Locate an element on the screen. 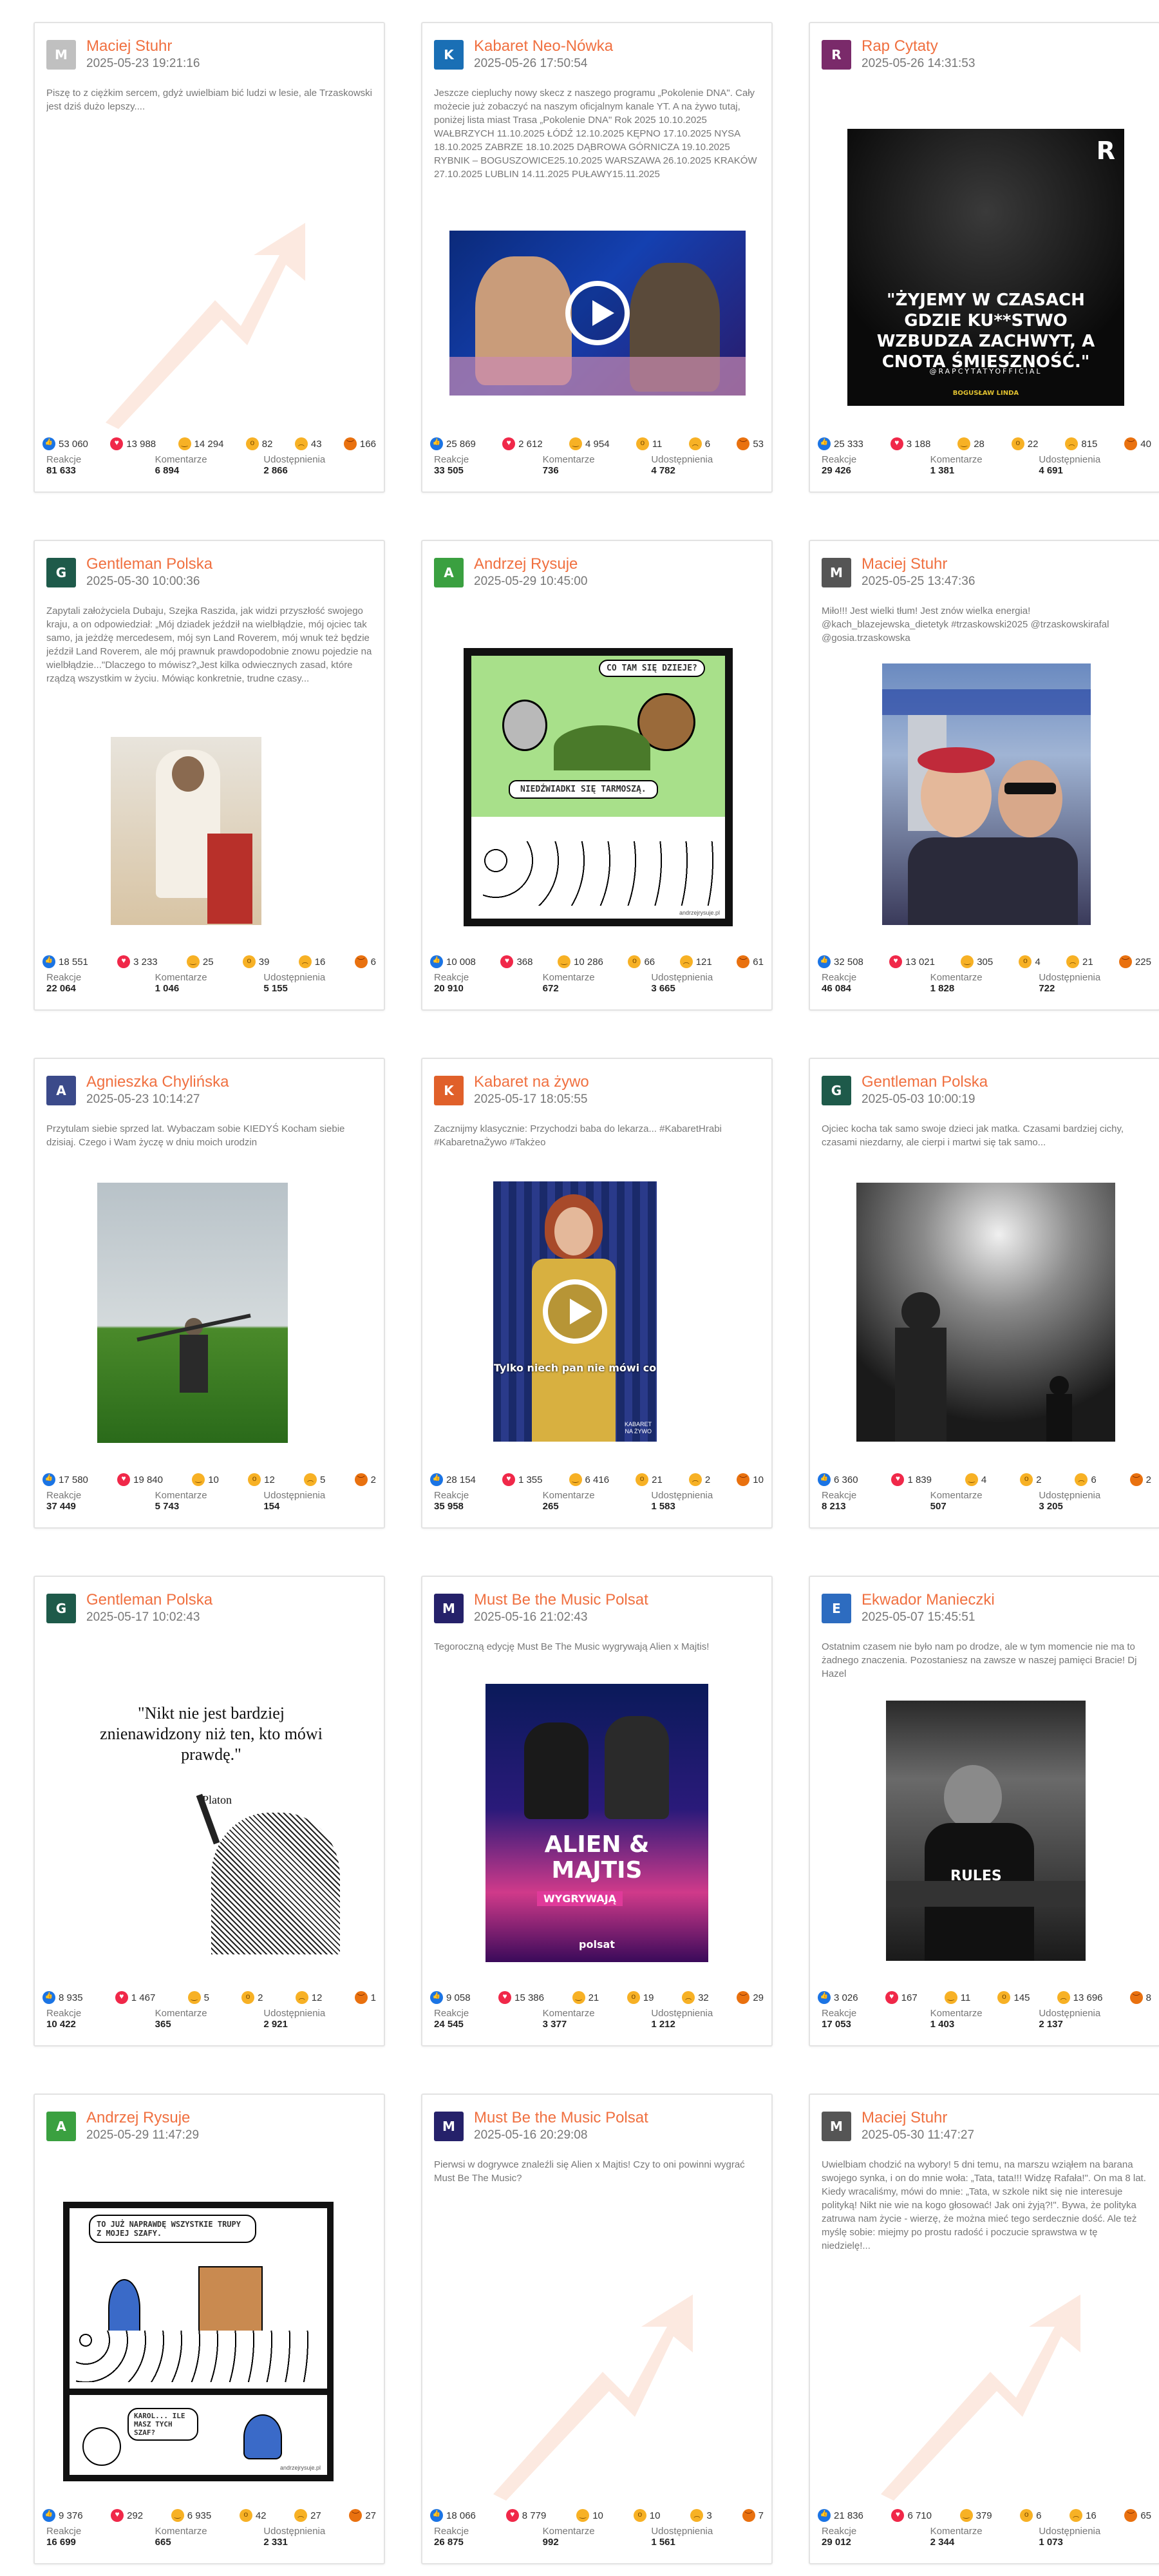 The width and height of the screenshot is (1159, 2576). reaction-sad: 43 is located at coordinates (308, 444).